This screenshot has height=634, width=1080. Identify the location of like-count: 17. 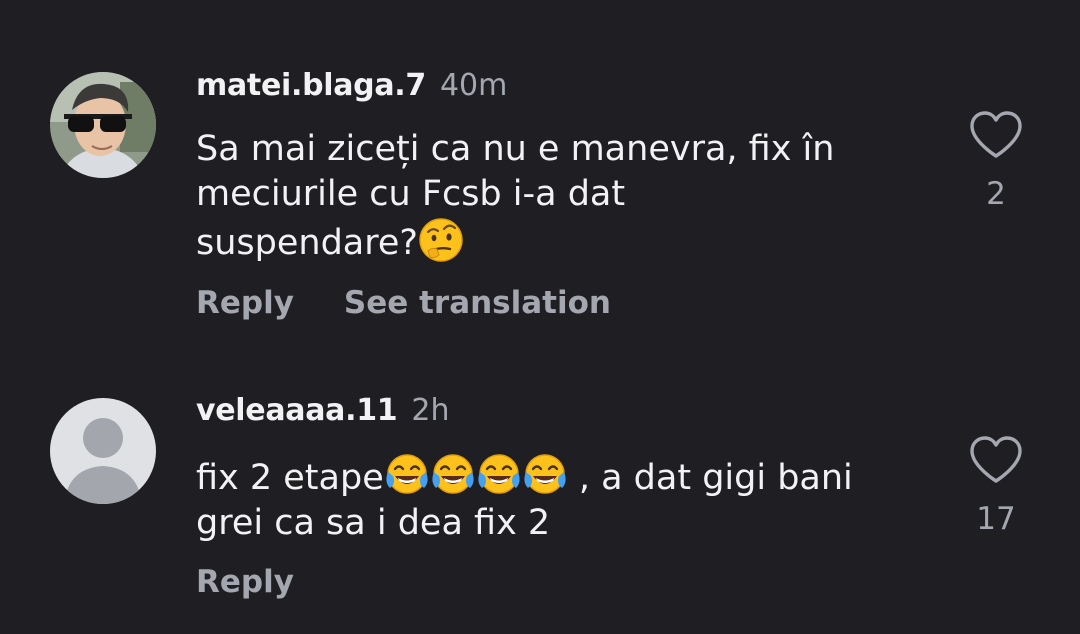
(996, 519).